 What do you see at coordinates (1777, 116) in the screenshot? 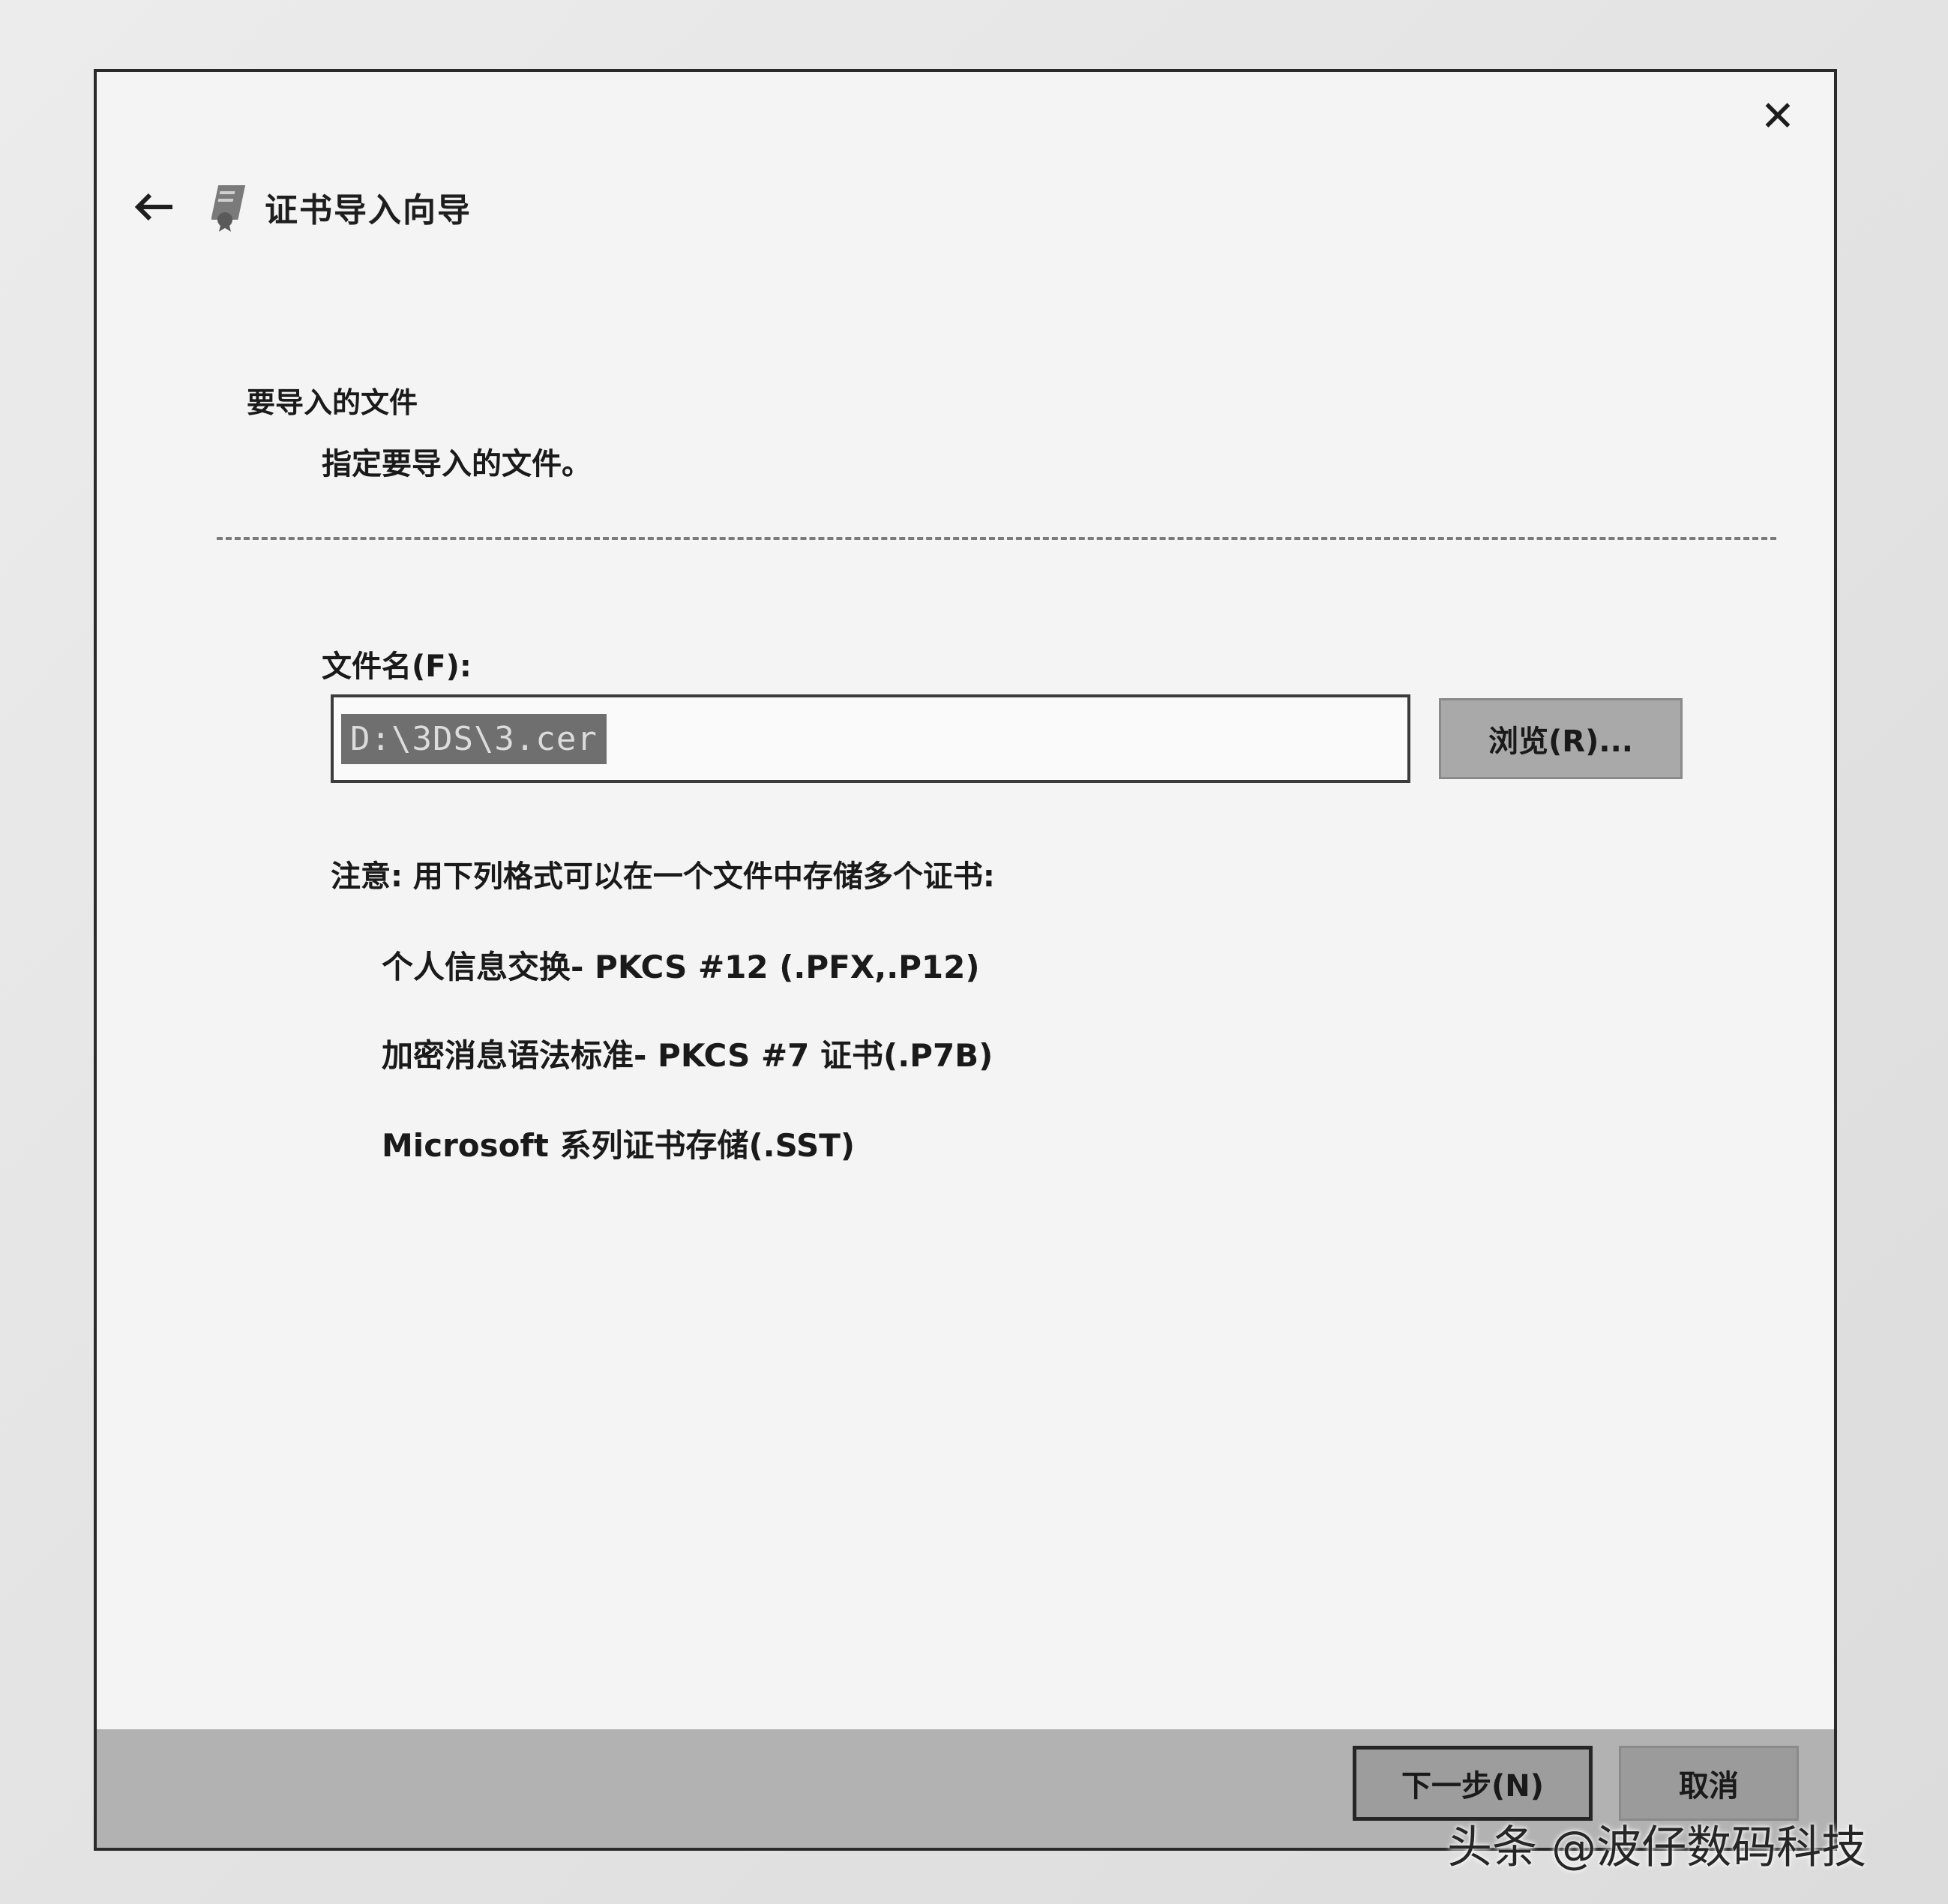
I see `close-icon: ✕` at bounding box center [1777, 116].